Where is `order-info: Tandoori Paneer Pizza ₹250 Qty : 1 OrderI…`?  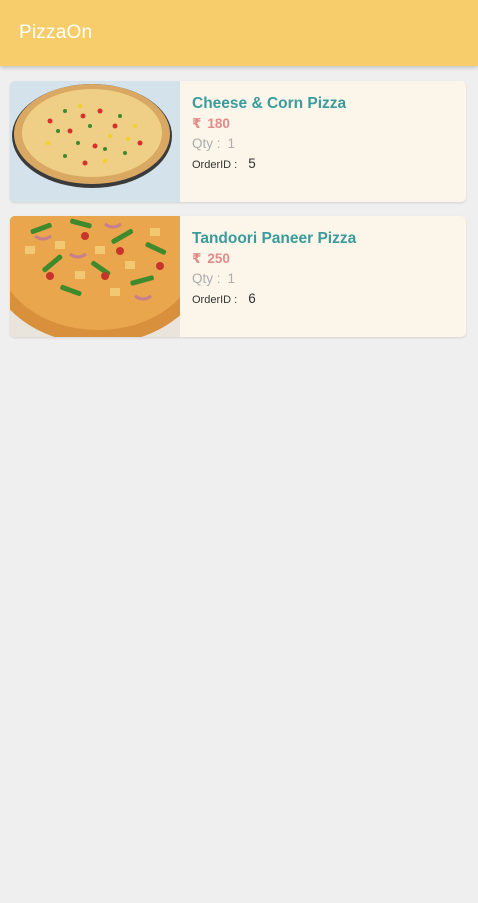 order-info: Tandoori Paneer Pizza ₹250 Qty : 1 OrderI… is located at coordinates (325, 269).